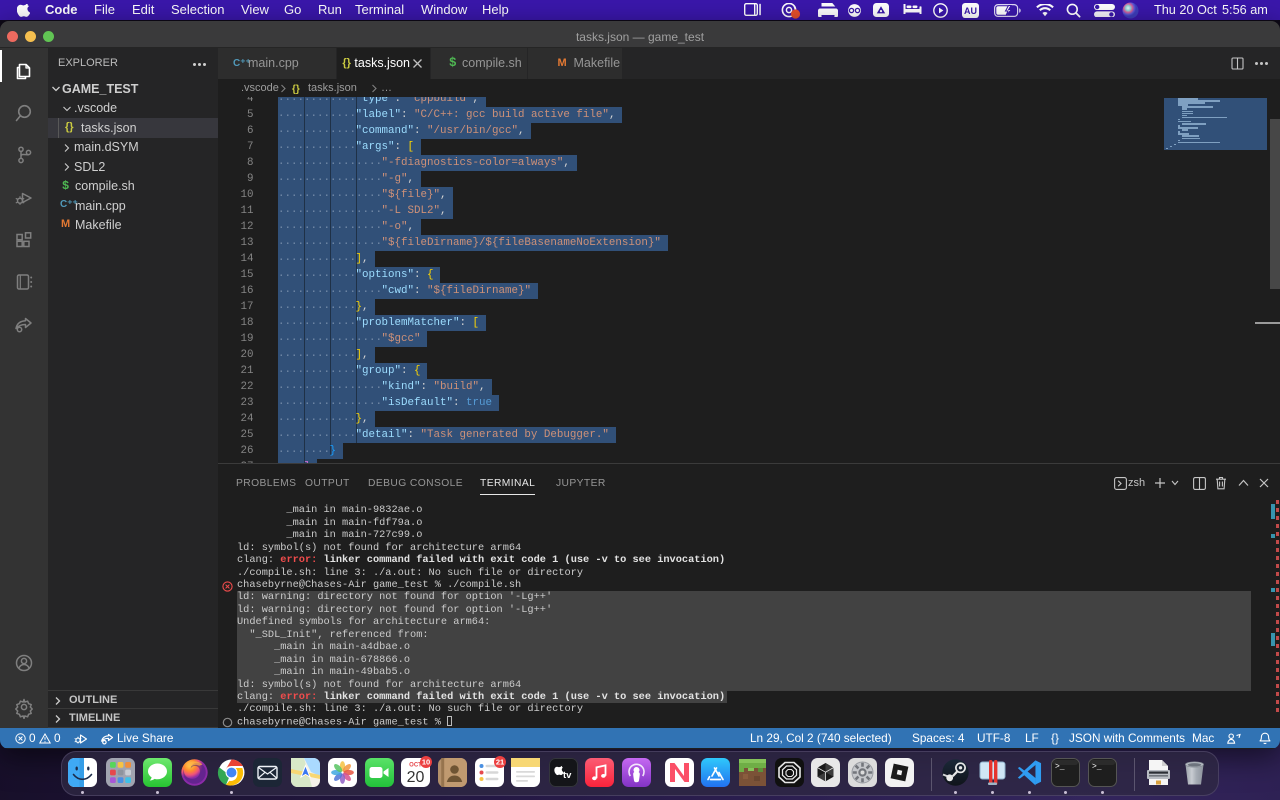 The height and width of the screenshot is (800, 1280). What do you see at coordinates (426, 761) in the screenshot?
I see `svg-text: 10` at bounding box center [426, 761].